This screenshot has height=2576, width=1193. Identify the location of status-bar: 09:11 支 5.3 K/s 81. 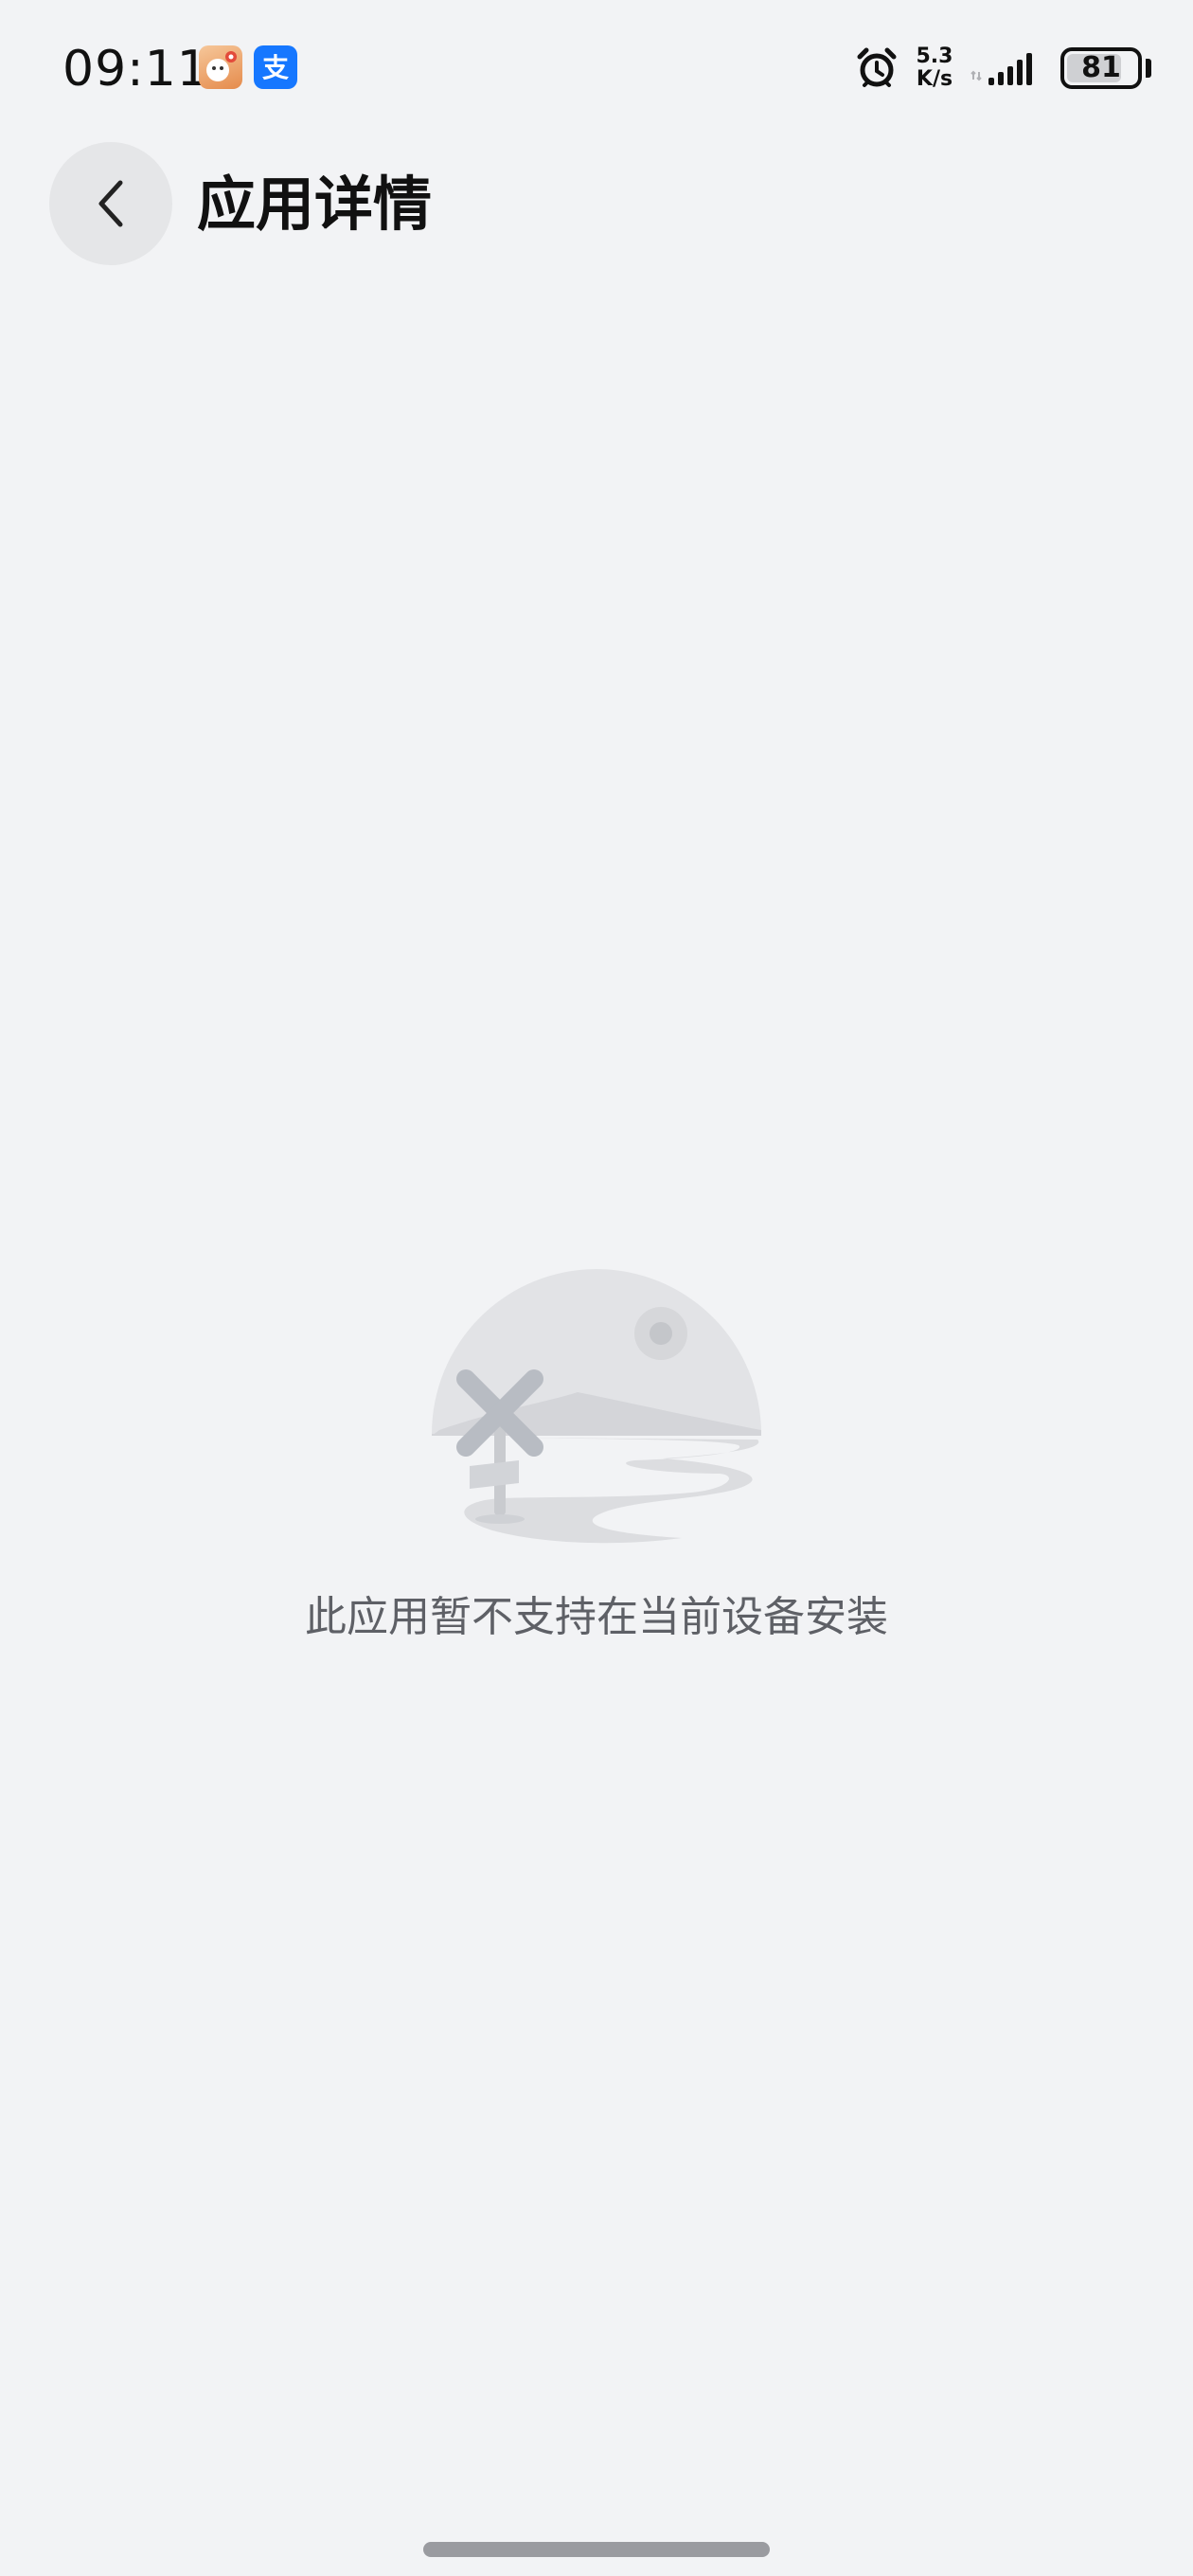
(596, 71).